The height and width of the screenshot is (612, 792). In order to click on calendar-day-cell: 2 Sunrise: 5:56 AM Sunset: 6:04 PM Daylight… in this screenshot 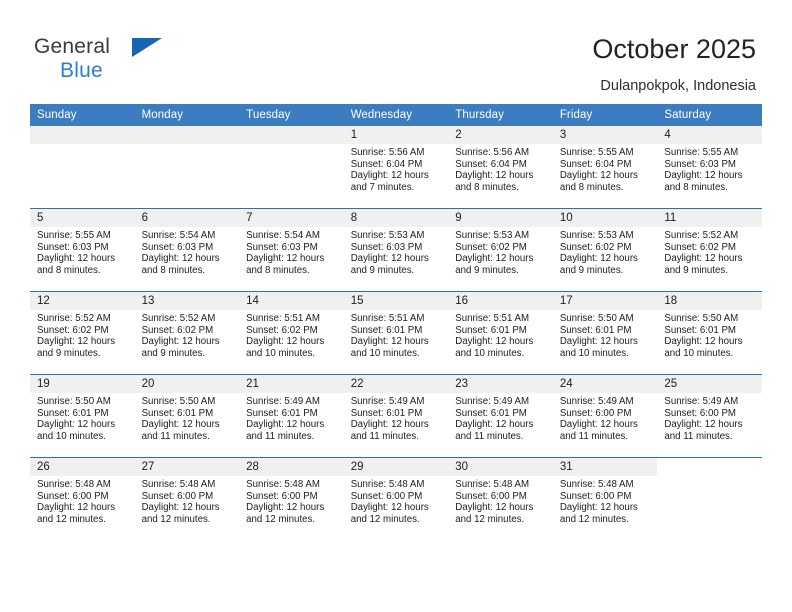, I will do `click(500, 167)`.